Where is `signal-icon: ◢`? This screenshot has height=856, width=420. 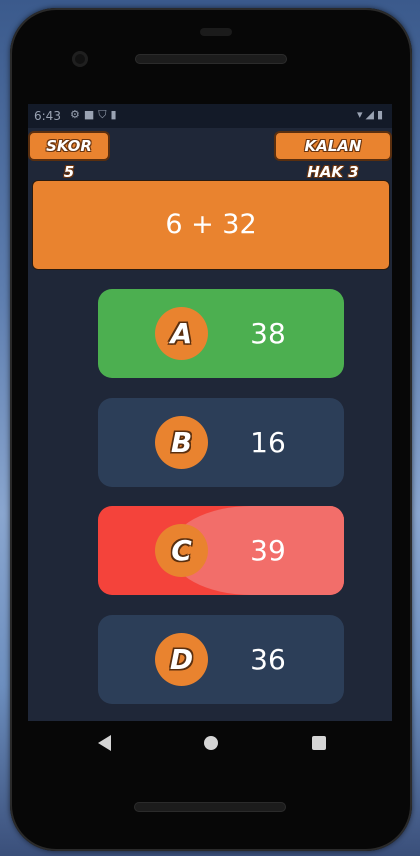 signal-icon: ◢ is located at coordinates (371, 114).